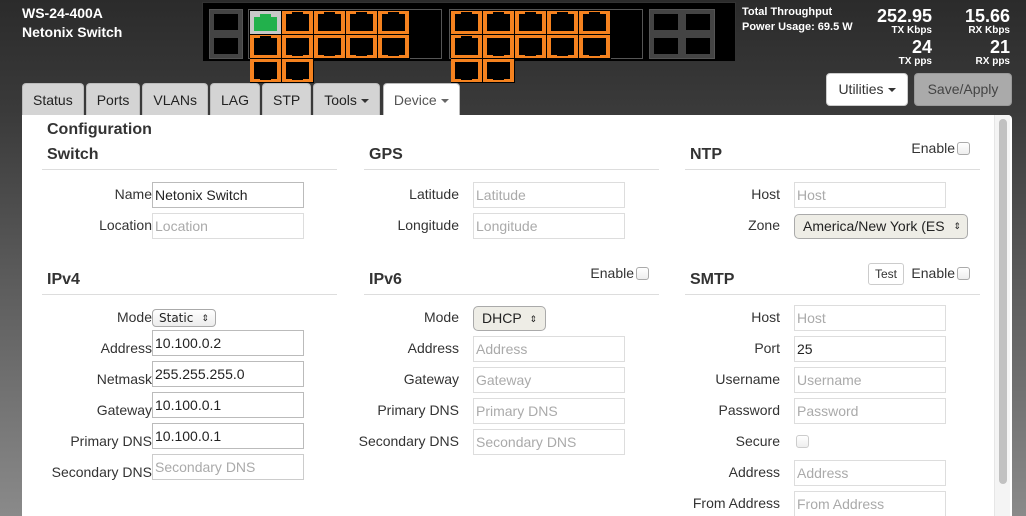  Describe the element at coordinates (963, 89) in the screenshot. I see `save-apply-button: Save/Apply` at that location.